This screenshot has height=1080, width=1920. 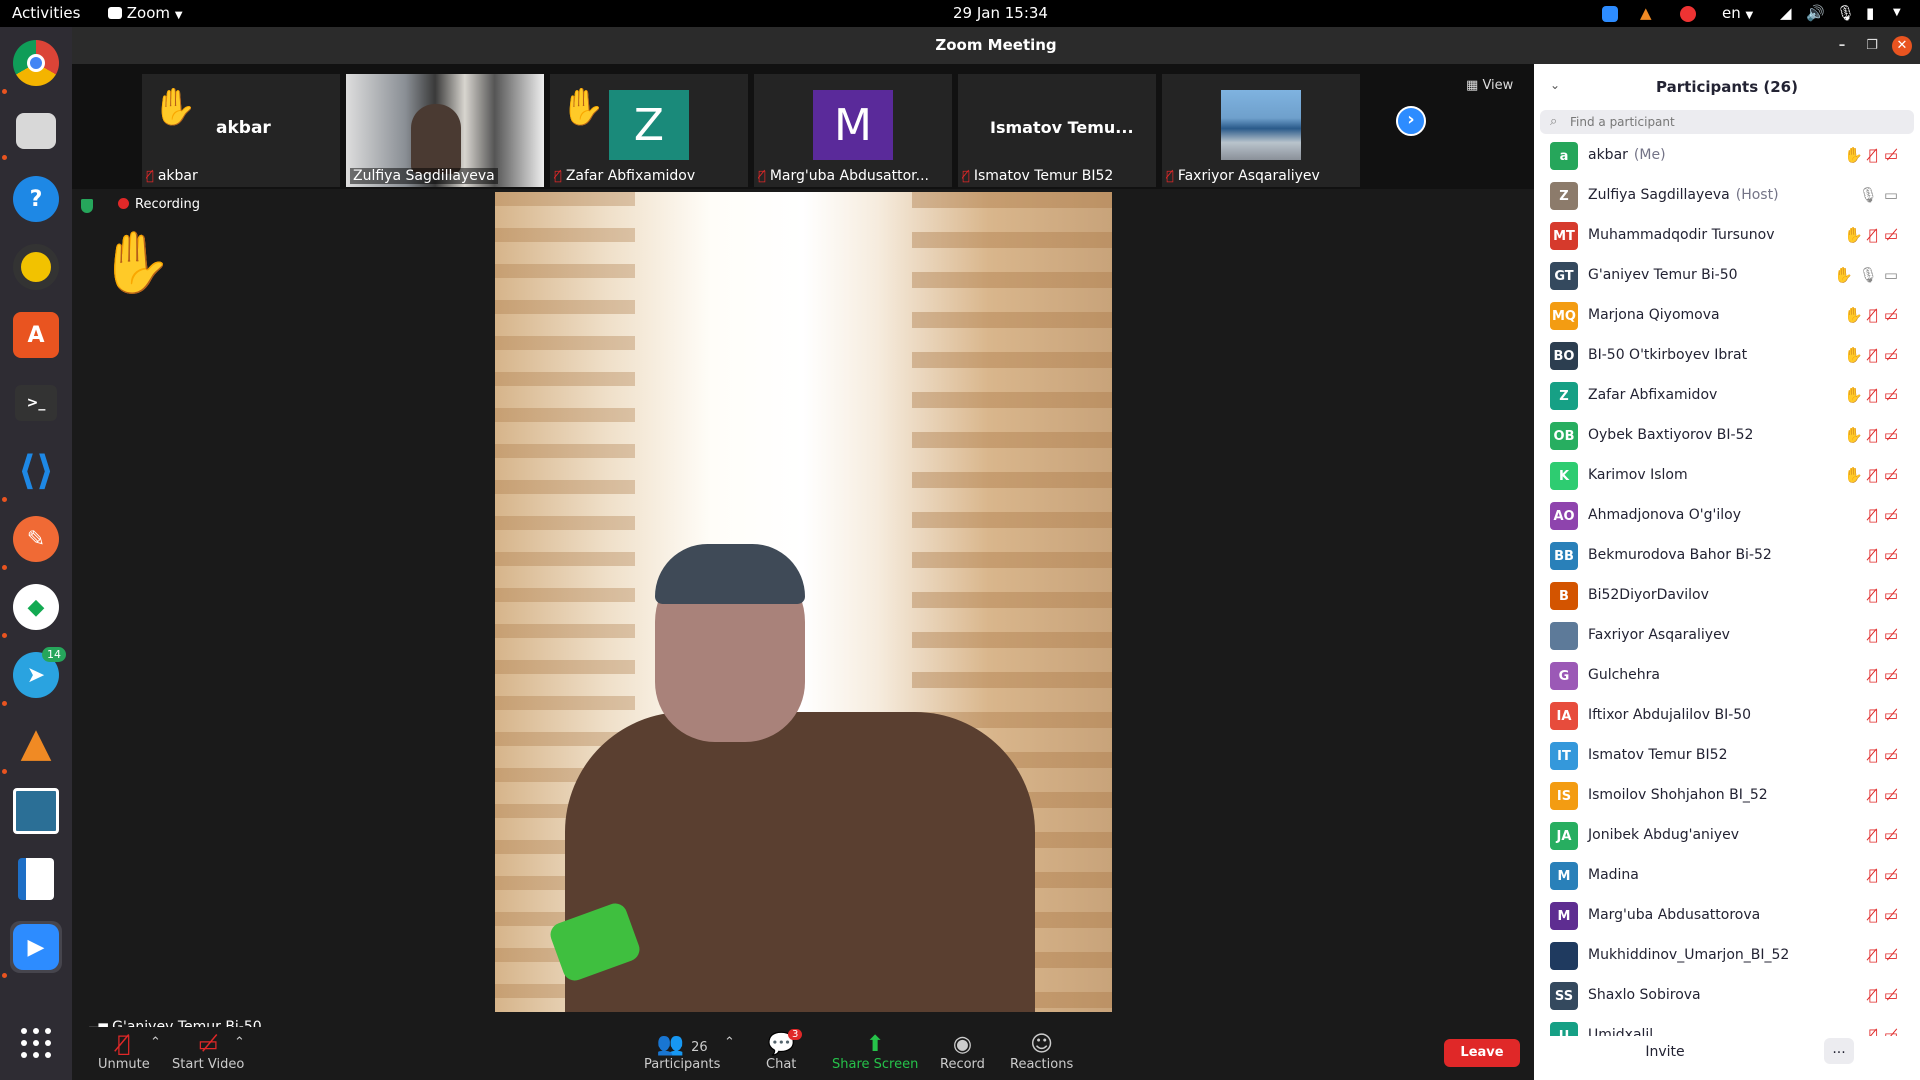 What do you see at coordinates (1719, 916) in the screenshot?
I see `participant-row: M Marg'uba Abdusattorova 🎙̸ ▭̸` at bounding box center [1719, 916].